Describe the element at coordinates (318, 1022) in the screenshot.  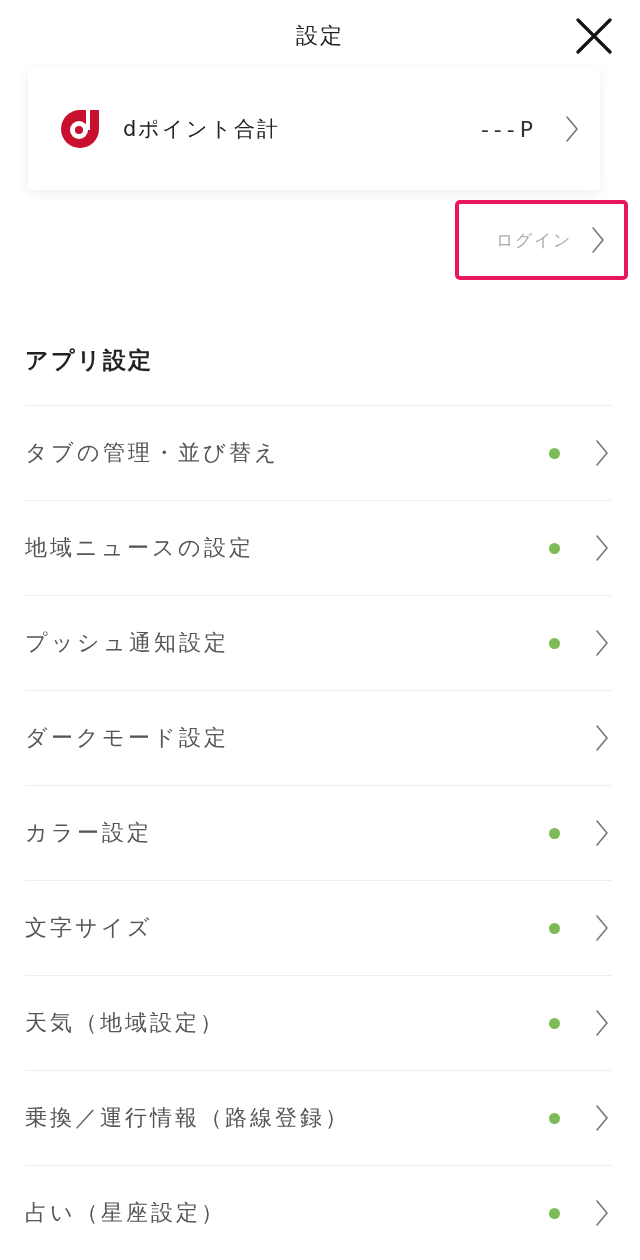
I see `settings-row: 天気（地域設定）` at that location.